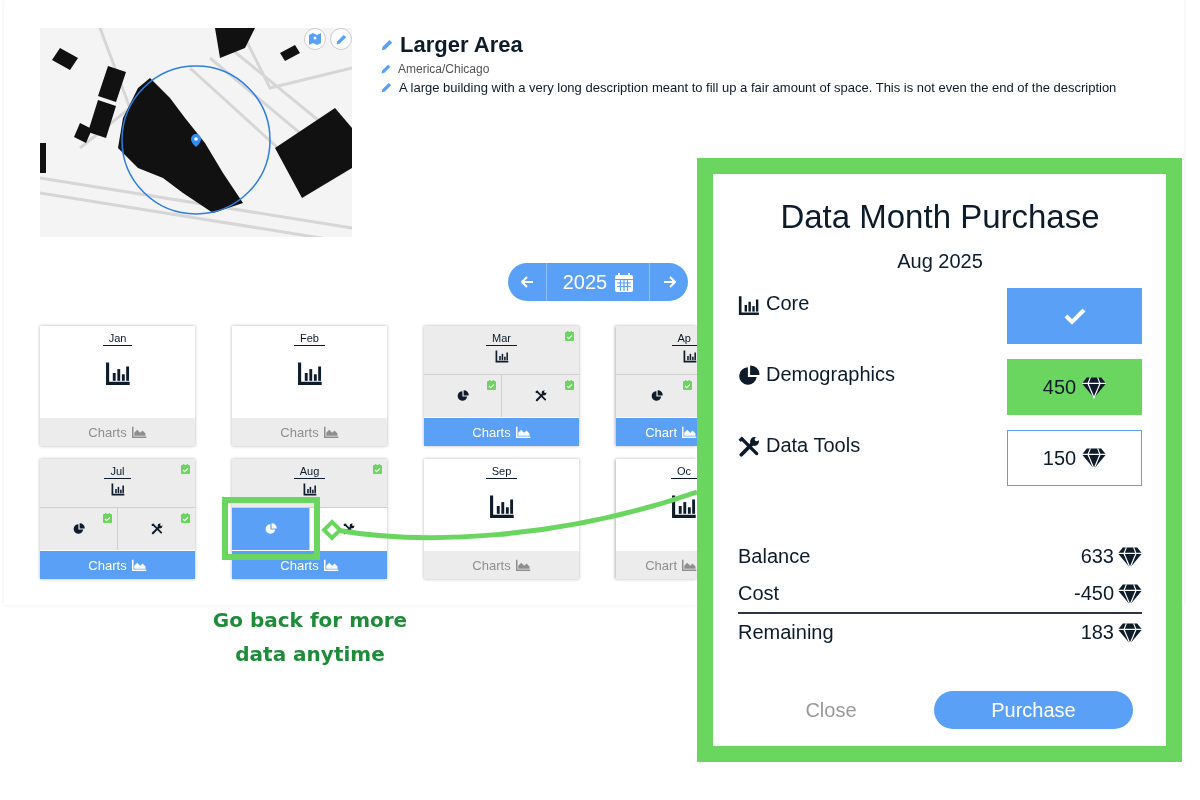 This screenshot has width=1200, height=800. Describe the element at coordinates (1074, 458) in the screenshot. I see `option-button: 150` at that location.